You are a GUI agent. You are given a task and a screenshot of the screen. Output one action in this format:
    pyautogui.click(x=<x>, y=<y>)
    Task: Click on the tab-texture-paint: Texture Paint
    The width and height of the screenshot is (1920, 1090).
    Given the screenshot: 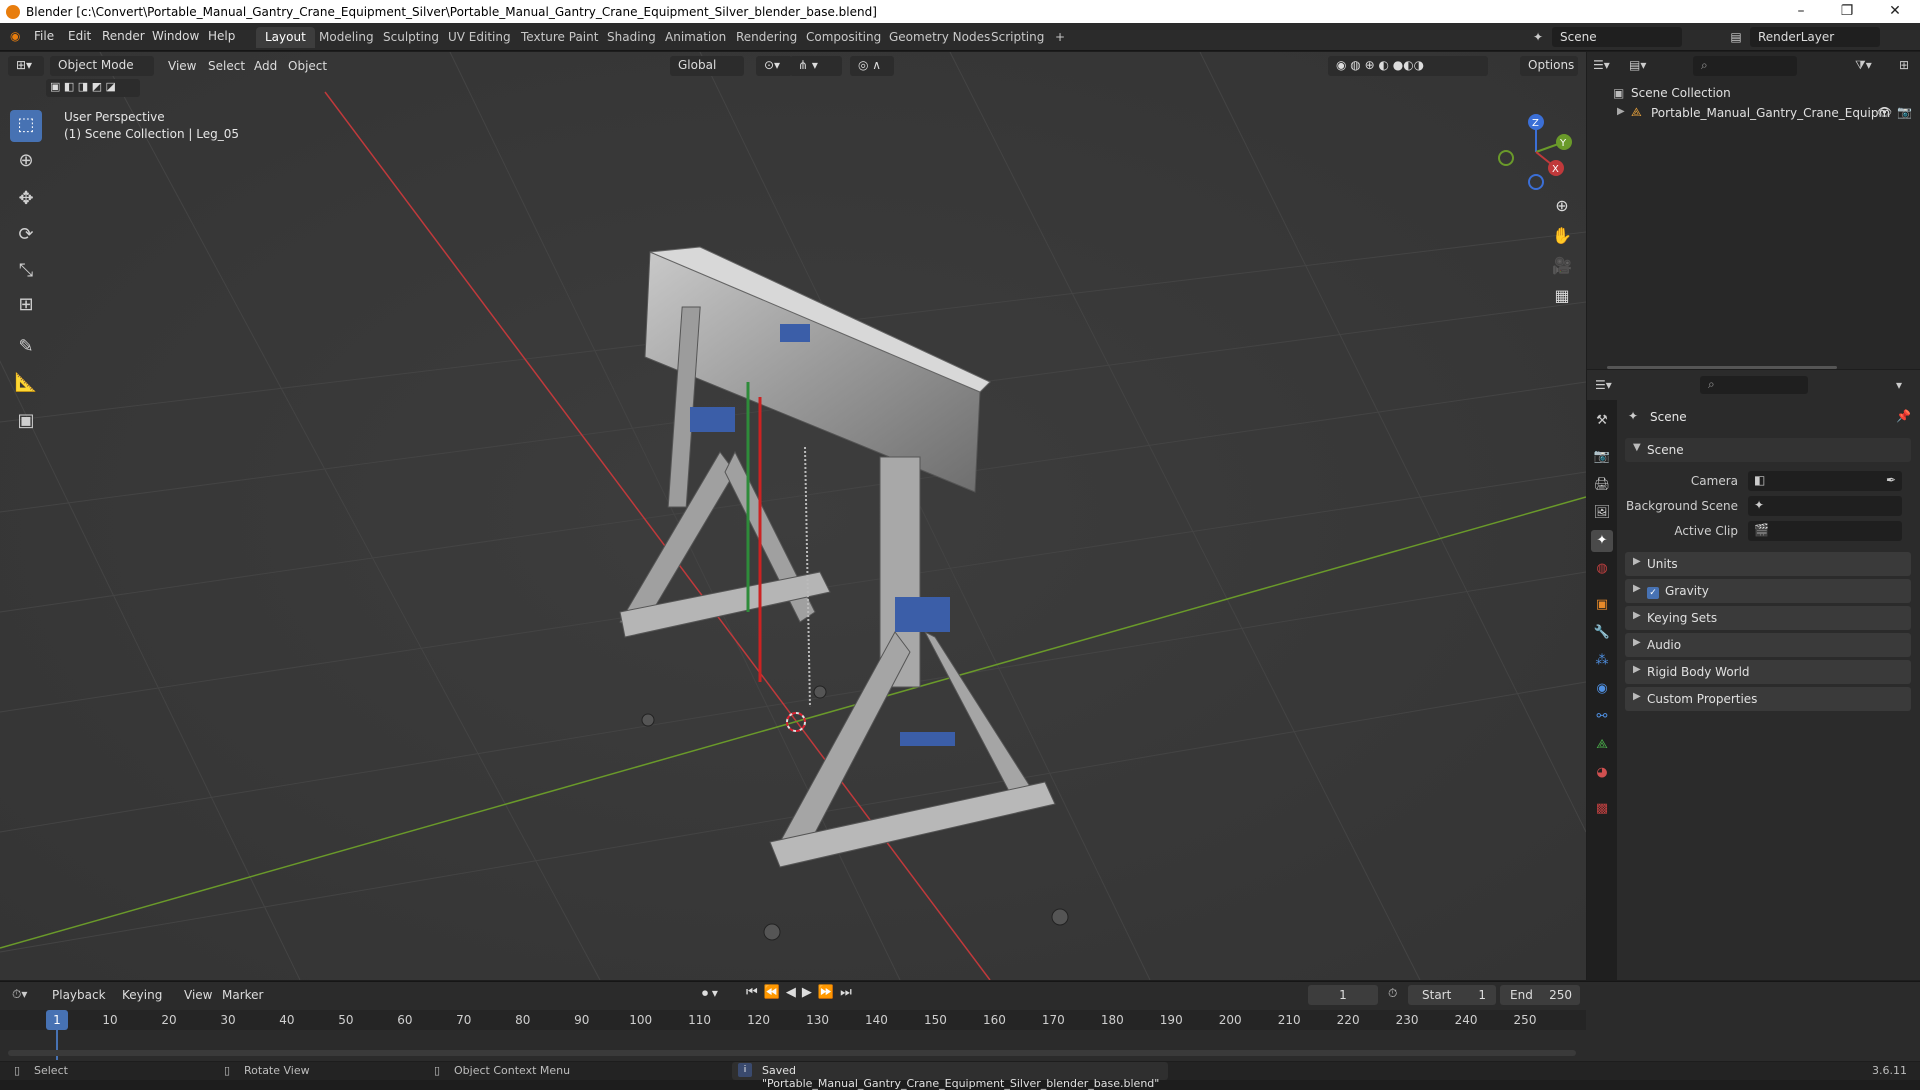 What is the action you would take?
    pyautogui.click(x=559, y=37)
    